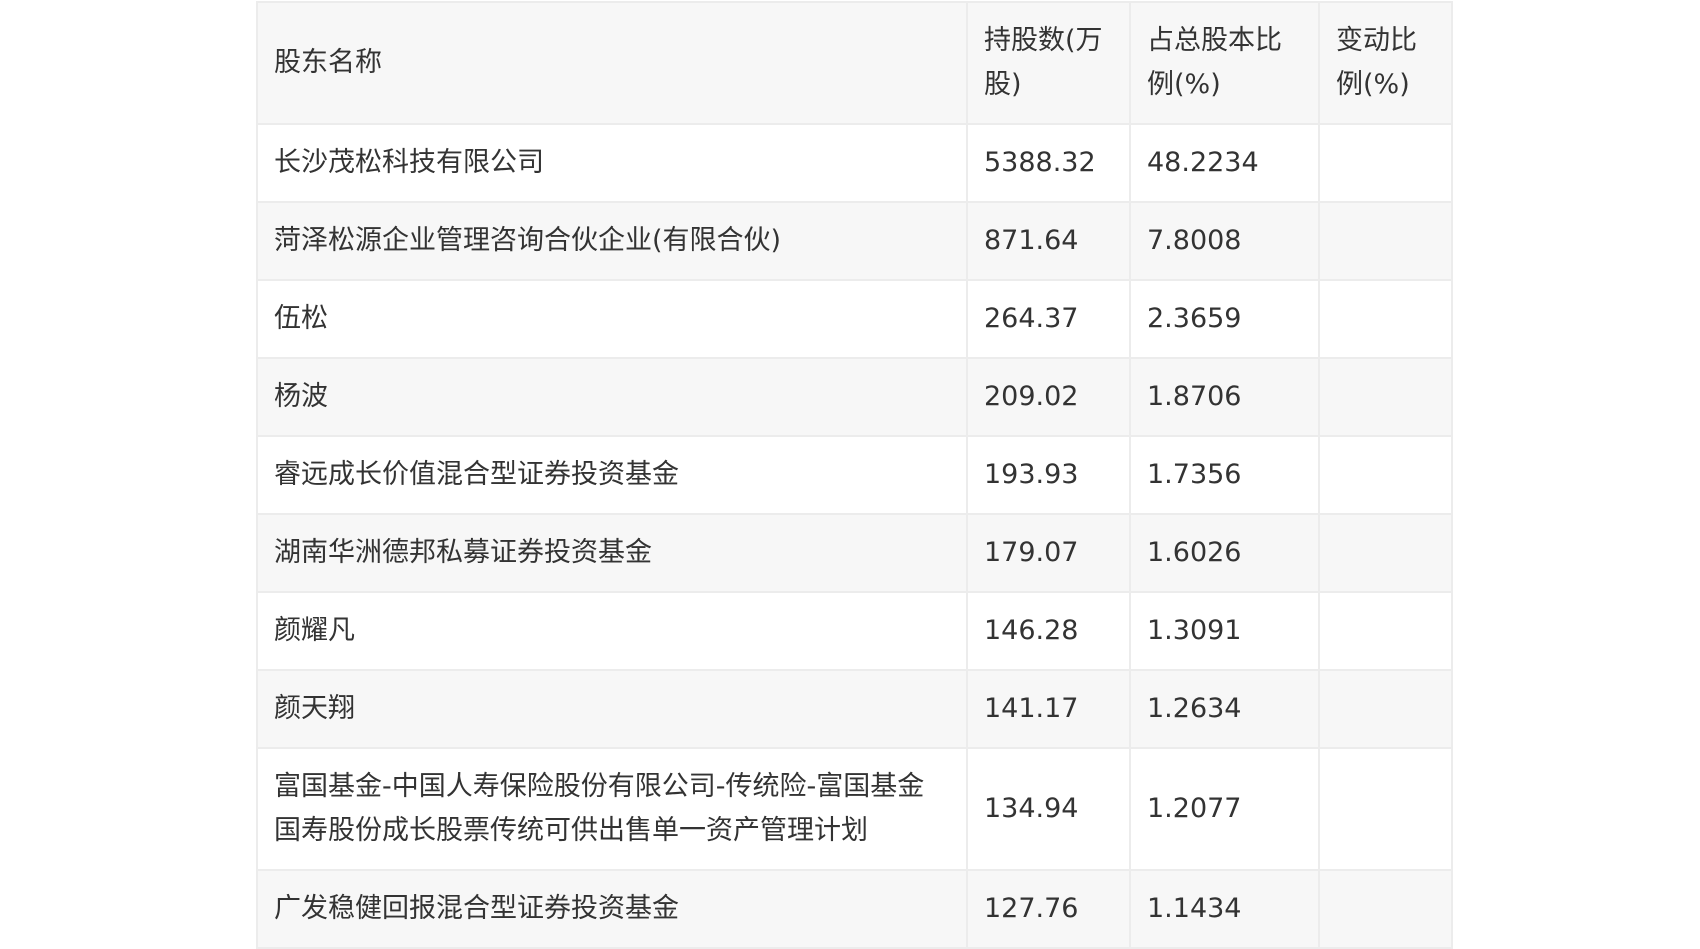 This screenshot has height=949, width=1700. What do you see at coordinates (1048, 319) in the screenshot?
I see `cell-shares-held: 264.37` at bounding box center [1048, 319].